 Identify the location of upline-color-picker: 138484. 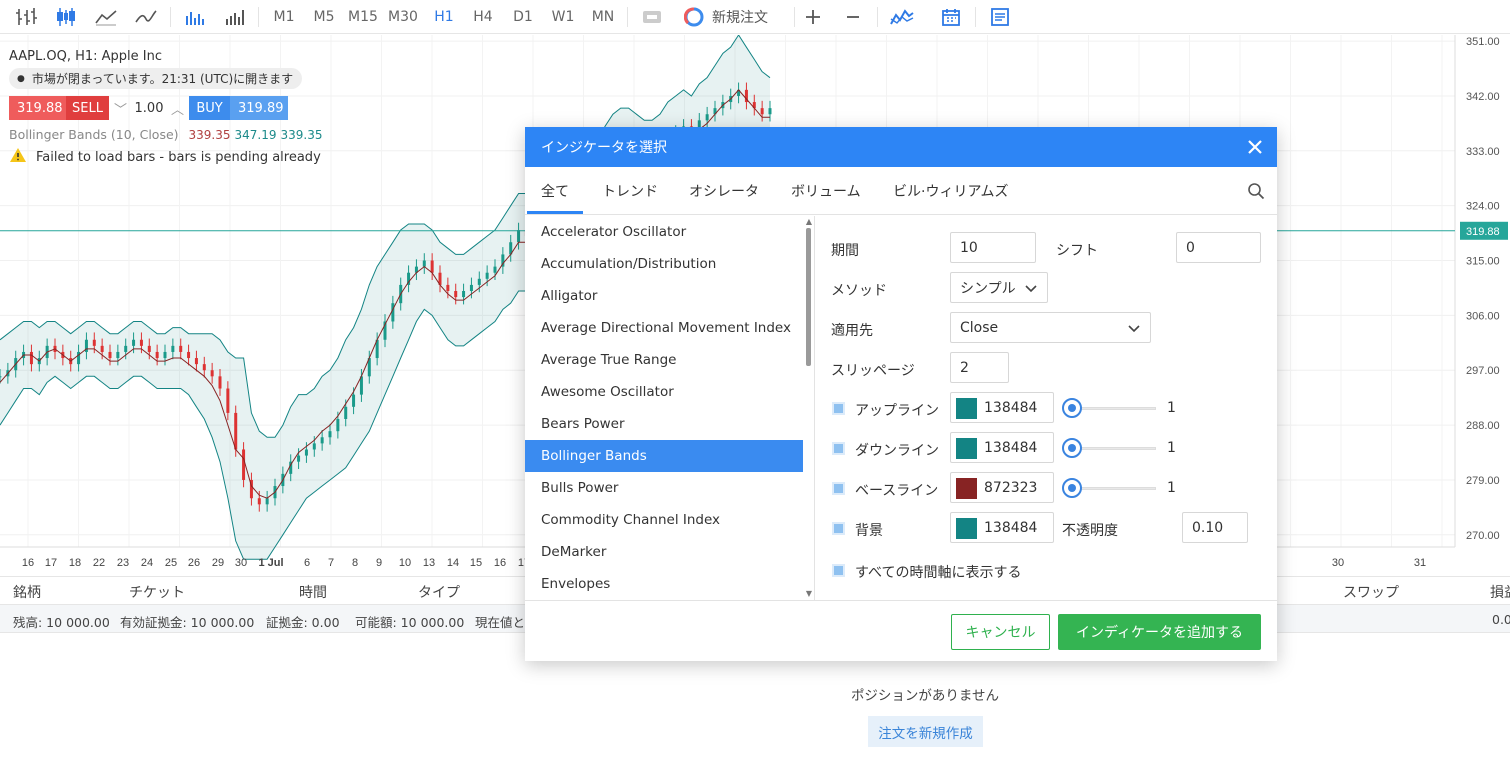
(1002, 407).